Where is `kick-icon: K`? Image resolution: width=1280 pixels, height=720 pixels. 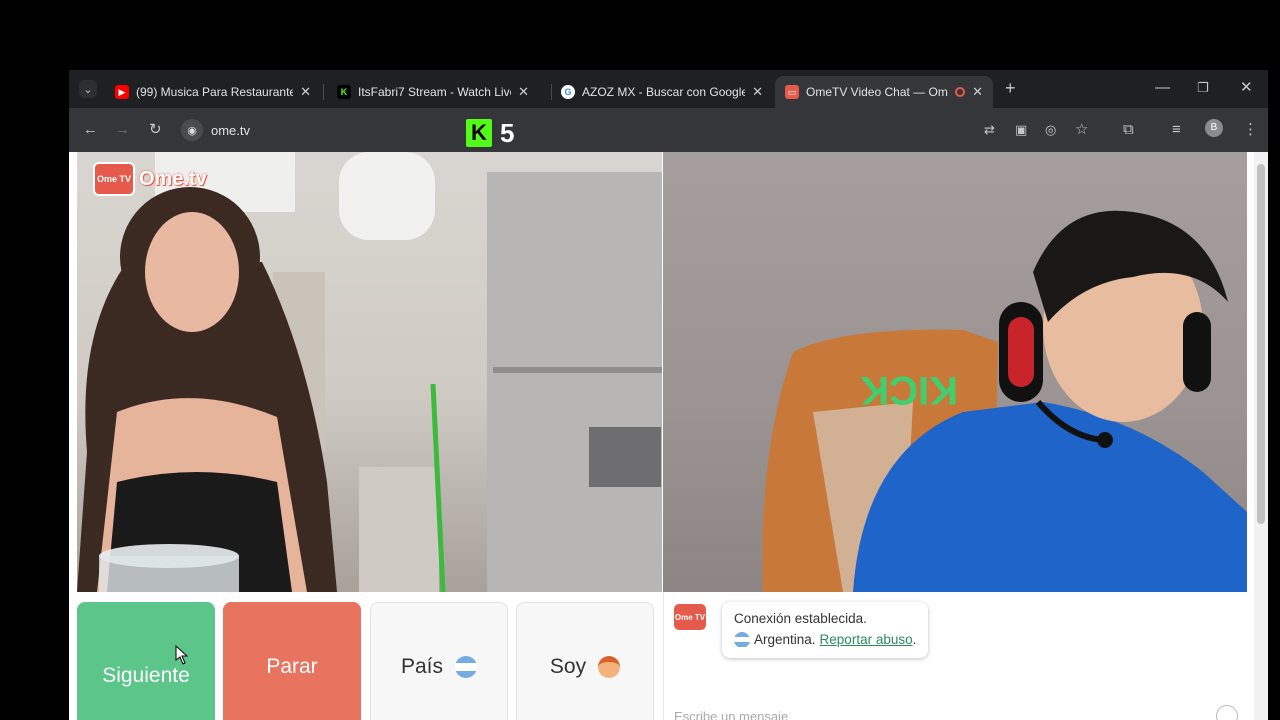
kick-icon: K is located at coordinates (344, 92).